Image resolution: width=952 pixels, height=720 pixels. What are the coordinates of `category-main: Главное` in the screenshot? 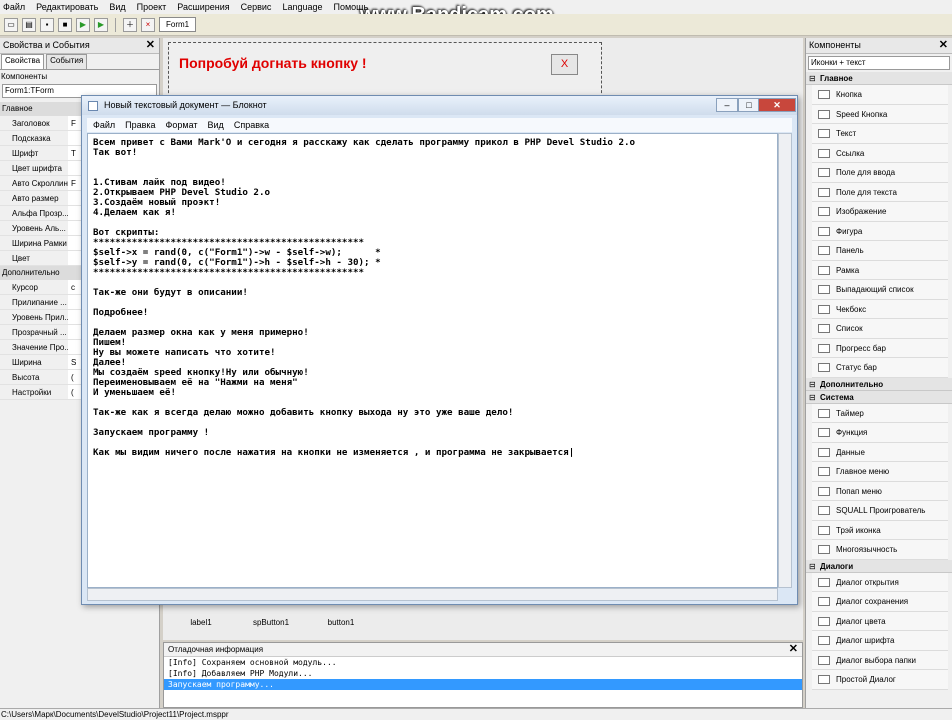 It's located at (879, 78).